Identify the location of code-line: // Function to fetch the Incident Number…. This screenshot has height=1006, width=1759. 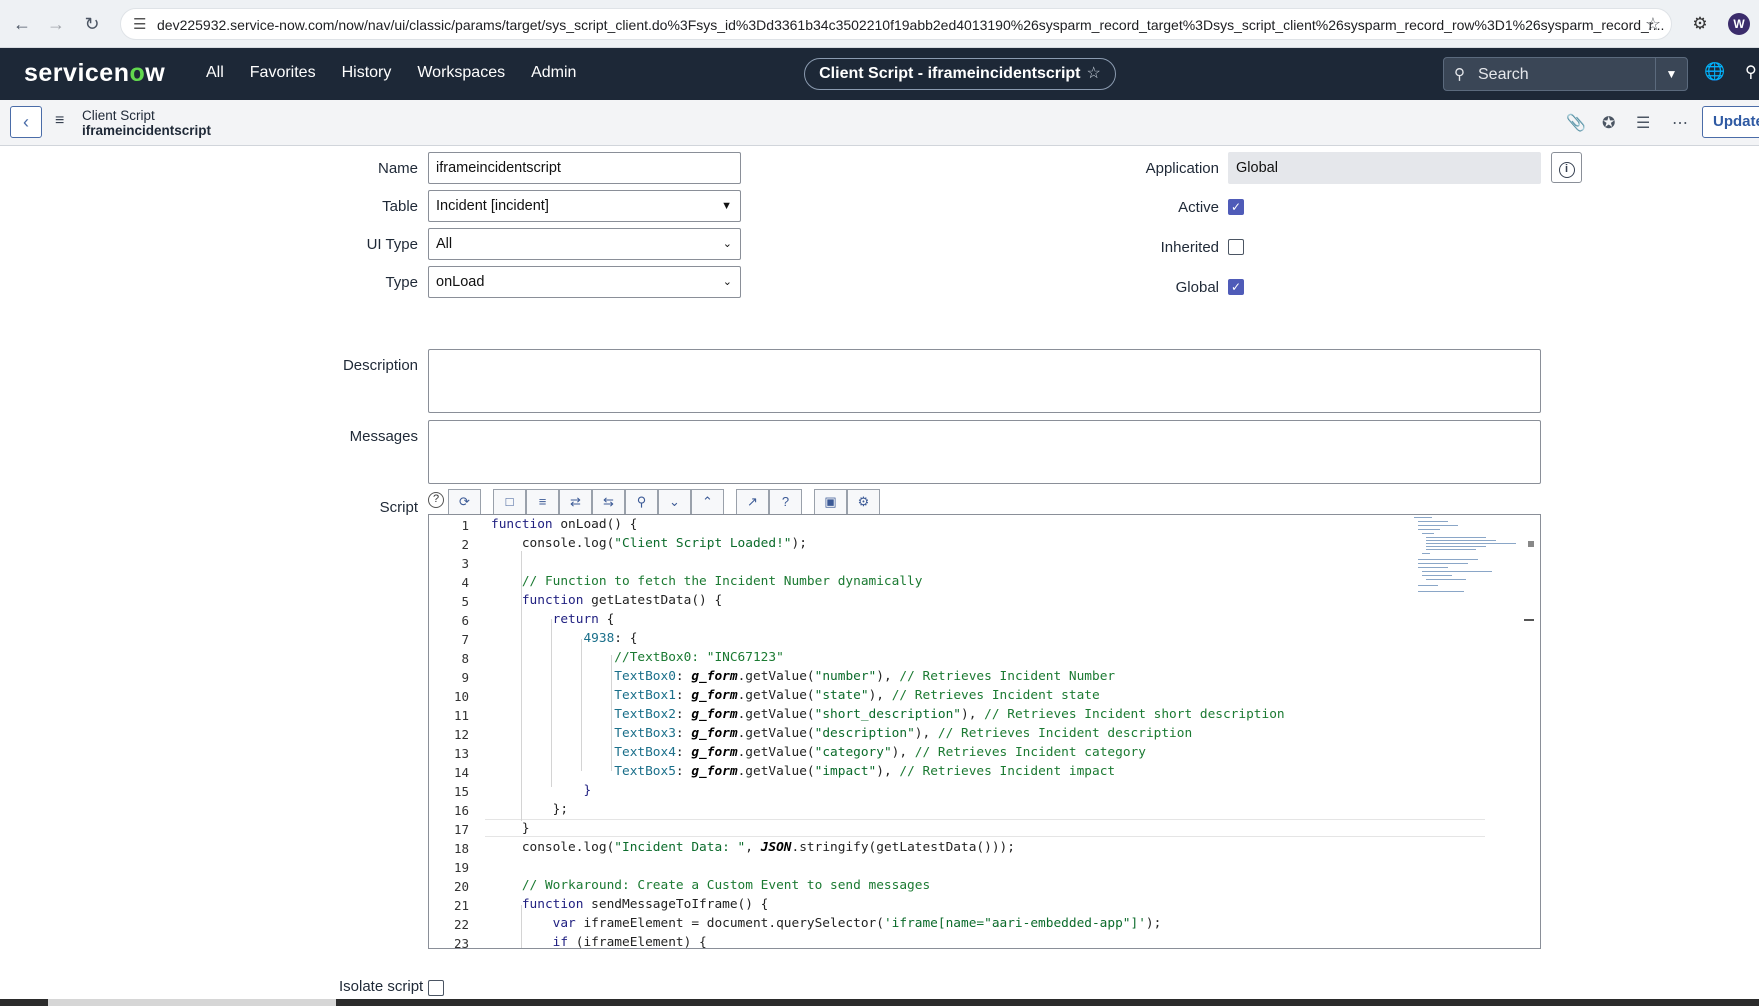
(722, 581).